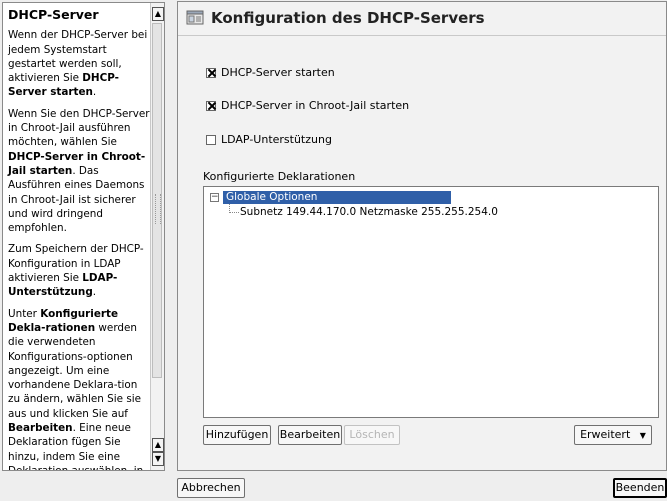 This screenshot has width=667, height=501. I want to click on chevron-down-icon: ▼, so click(642, 435).